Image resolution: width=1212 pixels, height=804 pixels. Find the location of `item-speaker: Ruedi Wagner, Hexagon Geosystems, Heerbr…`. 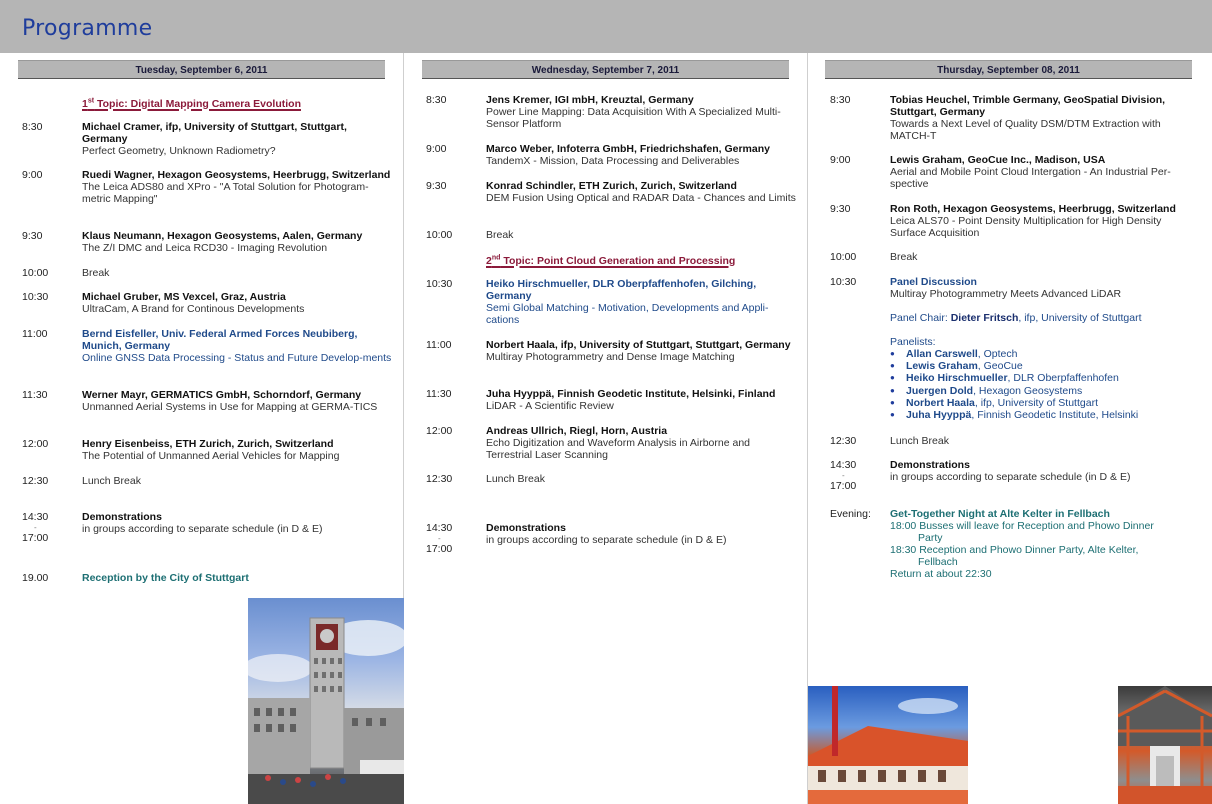

item-speaker: Ruedi Wagner, Hexagon Geosystems, Heerbr… is located at coordinates (236, 175).